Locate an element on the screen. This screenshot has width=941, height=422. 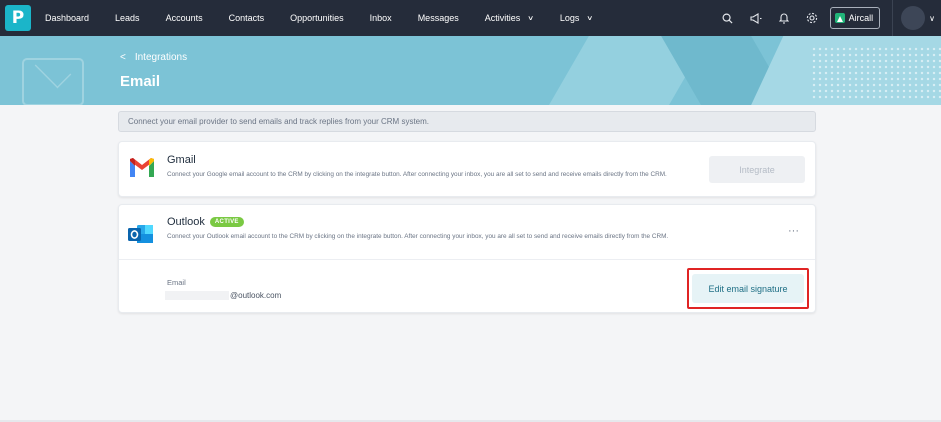
aircall-button: Aircall is located at coordinates (855, 18).